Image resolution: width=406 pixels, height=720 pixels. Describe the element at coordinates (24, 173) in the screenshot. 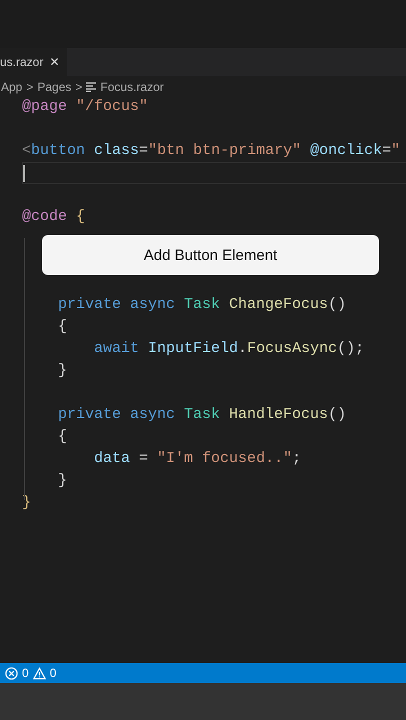

I see `text-cursor` at that location.